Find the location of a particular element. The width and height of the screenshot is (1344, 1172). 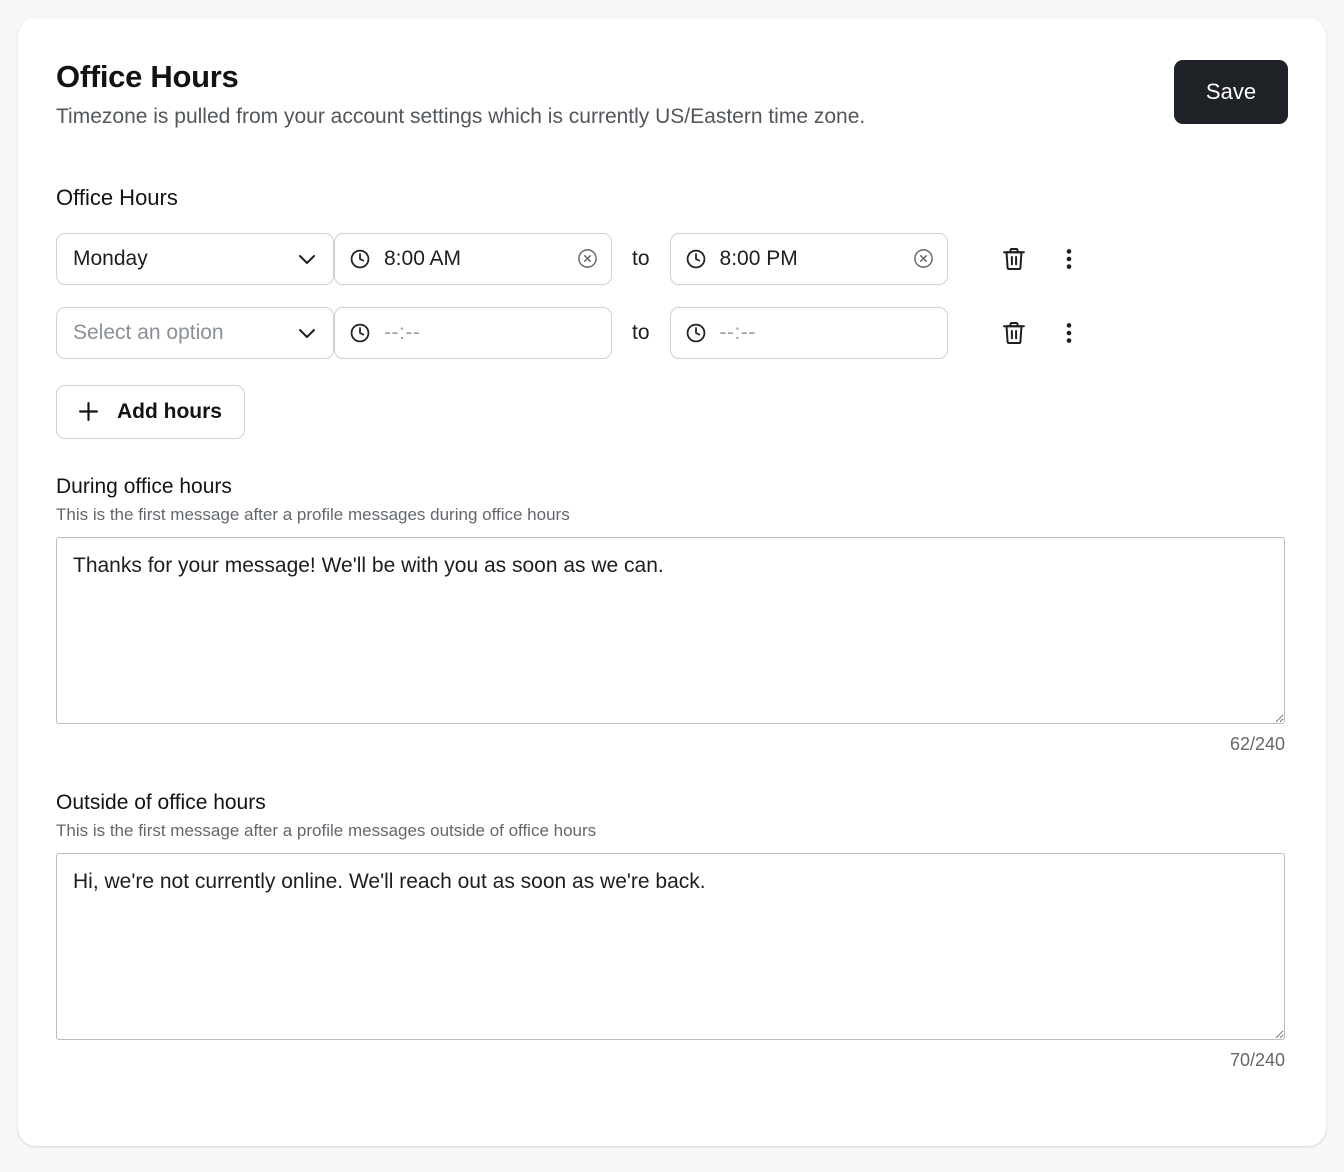

save-button: Save is located at coordinates (1231, 92).